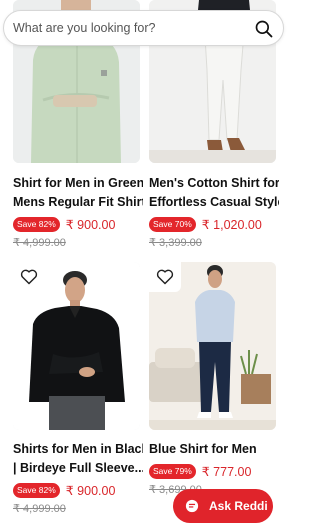  What do you see at coordinates (172, 224) in the screenshot?
I see `discount-badge: Save 70%` at bounding box center [172, 224].